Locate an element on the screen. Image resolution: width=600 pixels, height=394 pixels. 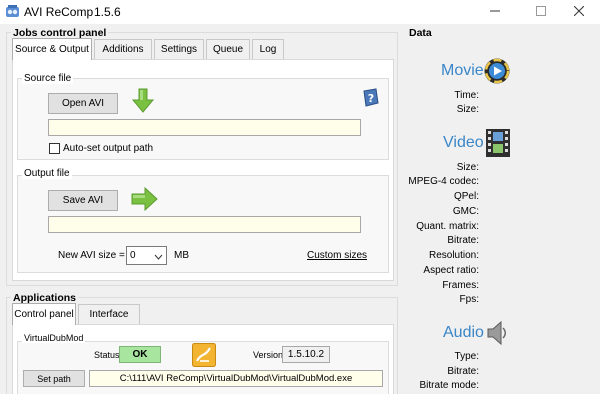
data-panel-title: Data is located at coordinates (420, 33).